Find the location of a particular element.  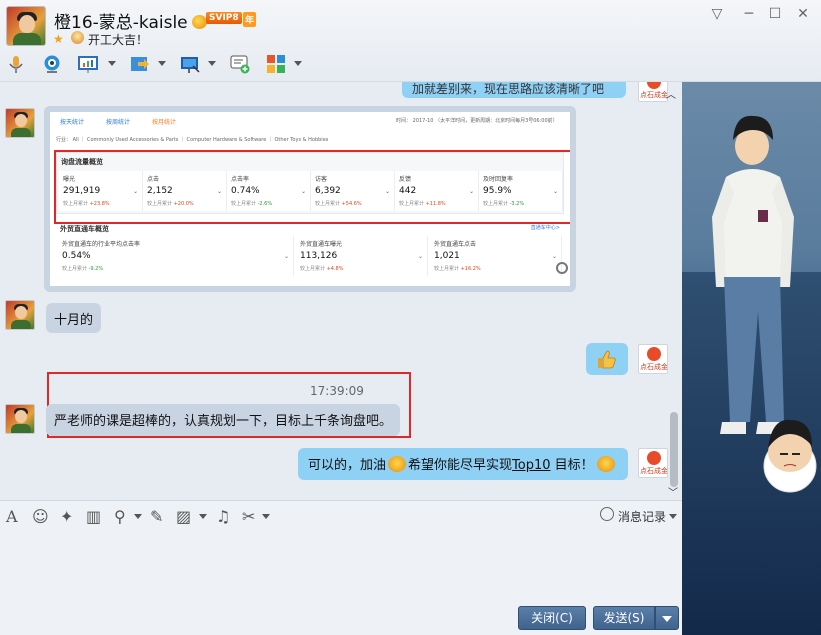

contact-avatar is located at coordinates (26, 26).